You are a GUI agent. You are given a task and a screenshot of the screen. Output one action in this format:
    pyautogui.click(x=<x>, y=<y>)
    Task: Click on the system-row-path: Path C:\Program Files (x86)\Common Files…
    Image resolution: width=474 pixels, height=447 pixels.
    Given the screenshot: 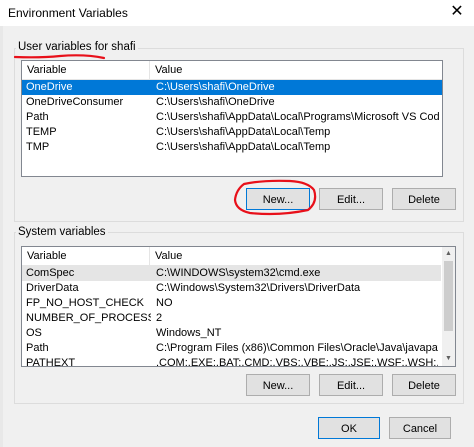 What is the action you would take?
    pyautogui.click(x=231, y=348)
    